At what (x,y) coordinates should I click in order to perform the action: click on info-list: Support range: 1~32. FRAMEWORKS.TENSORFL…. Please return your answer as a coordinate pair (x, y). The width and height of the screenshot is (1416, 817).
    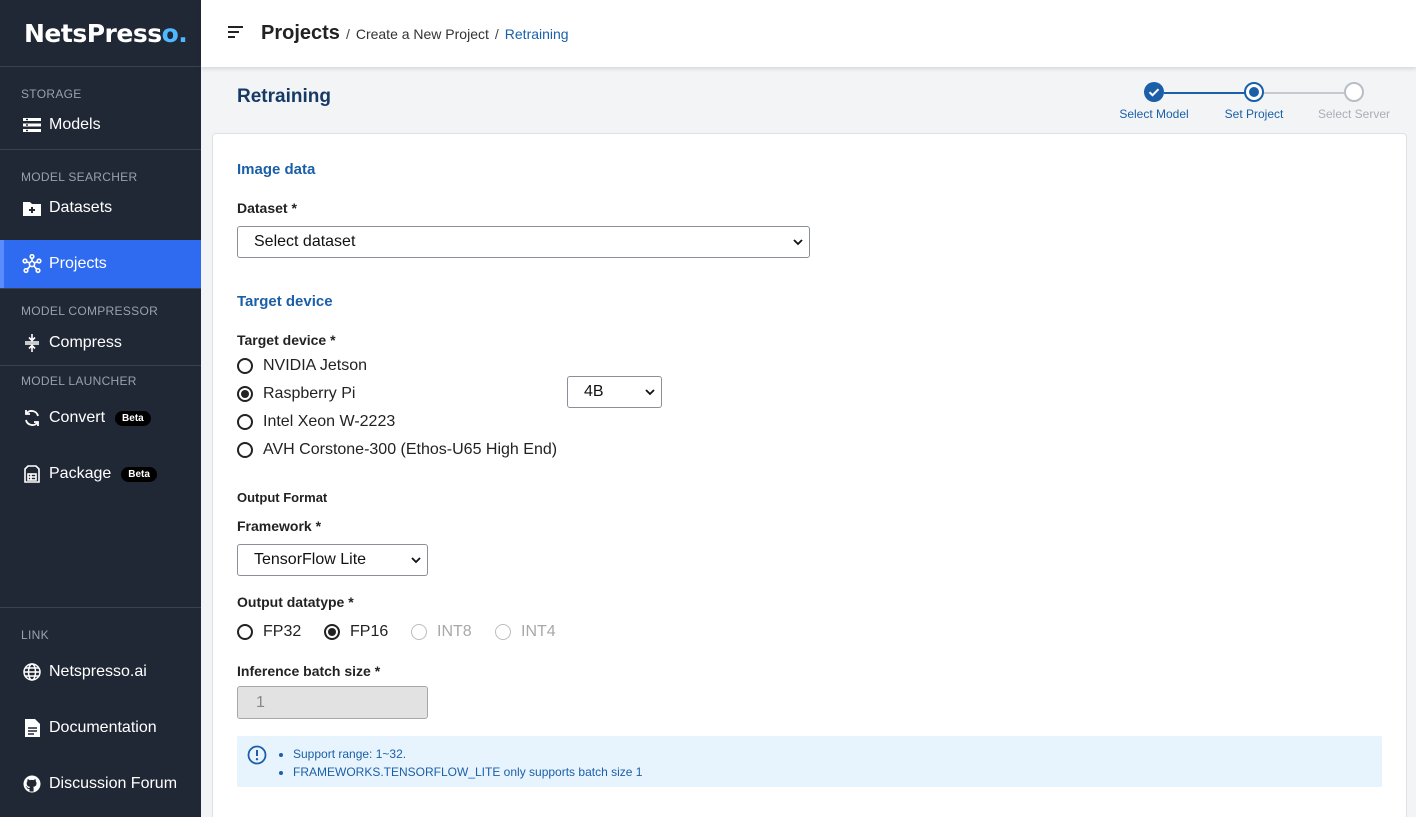
    Looking at the image, I should click on (467, 763).